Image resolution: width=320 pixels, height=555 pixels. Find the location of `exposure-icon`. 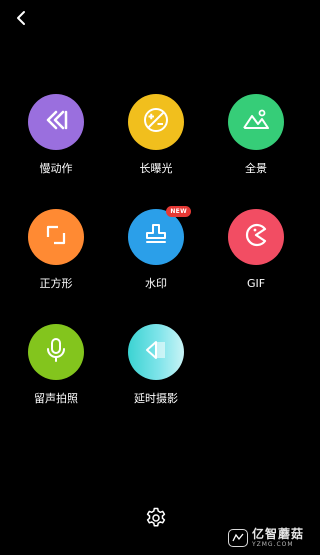

exposure-icon is located at coordinates (156, 122).